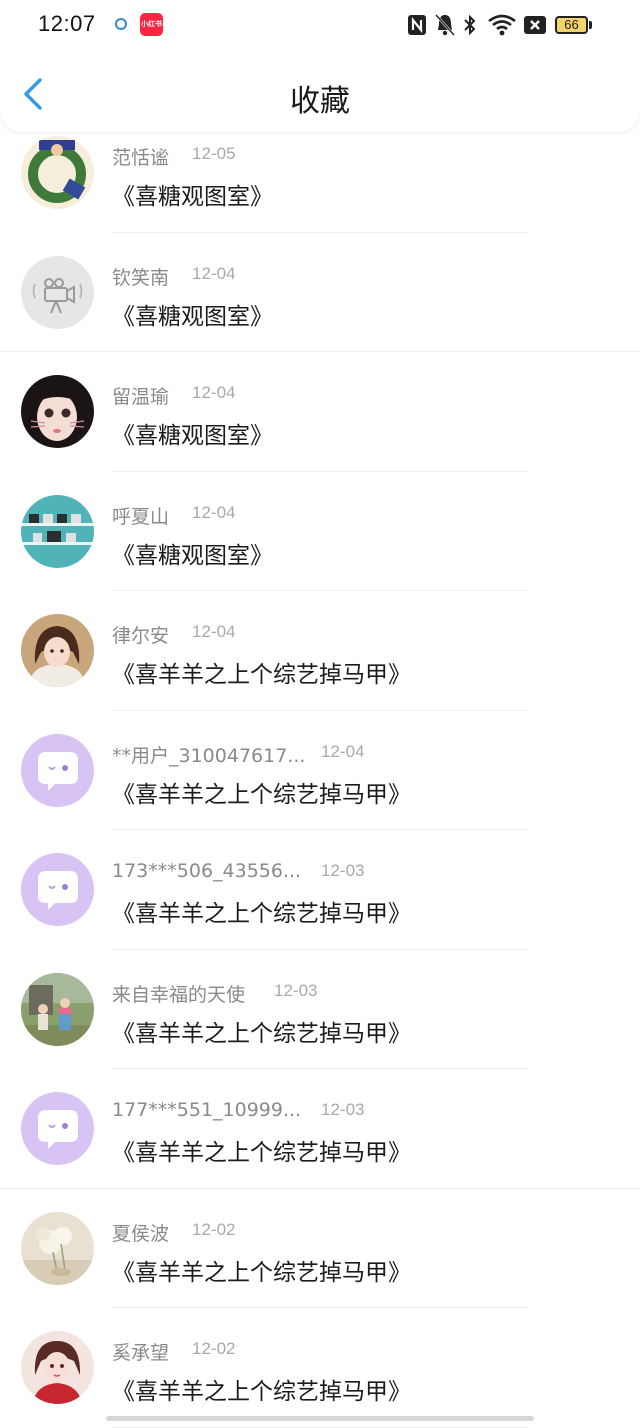 The width and height of the screenshot is (640, 1428). I want to click on home-indicator, so click(320, 1418).